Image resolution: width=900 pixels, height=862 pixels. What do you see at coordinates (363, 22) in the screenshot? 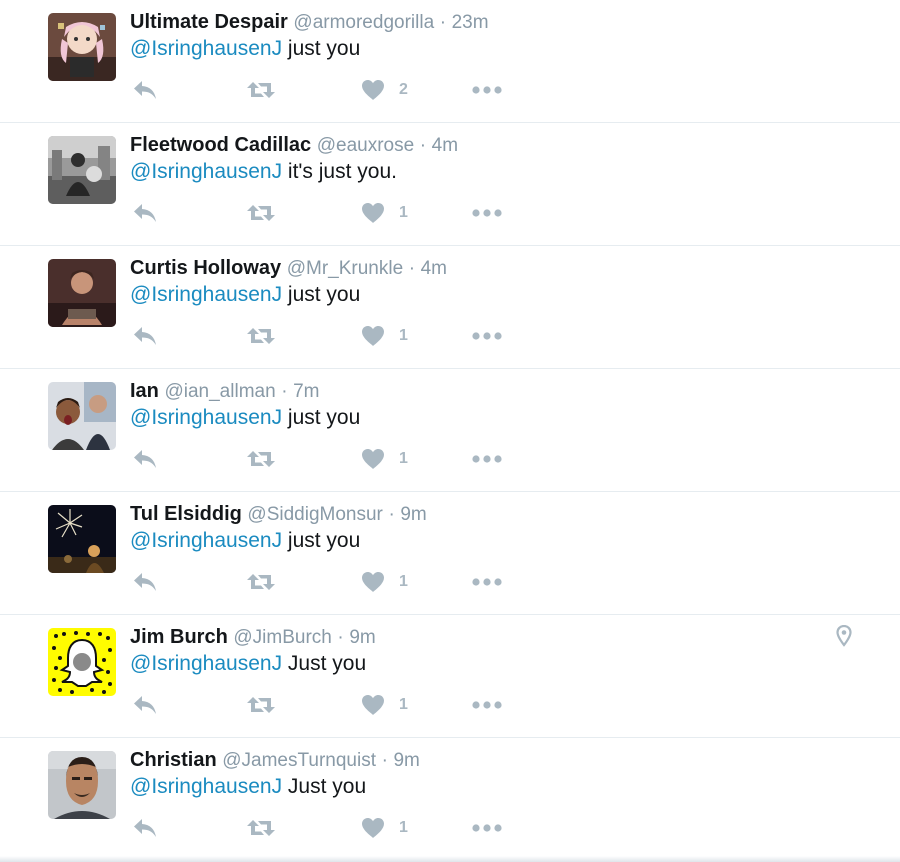
I see `username: @armoredgorilla` at bounding box center [363, 22].